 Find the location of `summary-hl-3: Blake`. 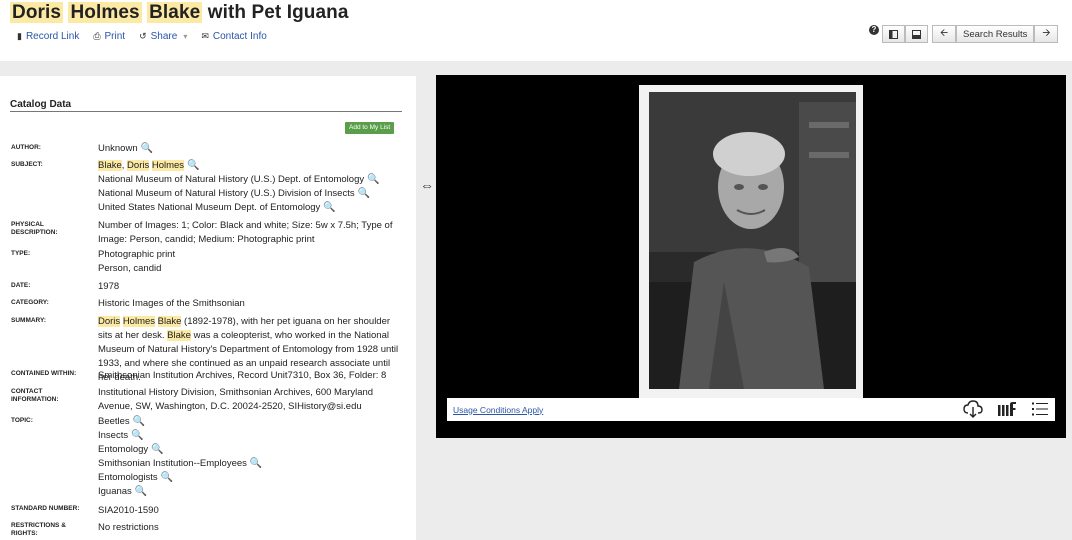

summary-hl-3: Blake is located at coordinates (169, 321).